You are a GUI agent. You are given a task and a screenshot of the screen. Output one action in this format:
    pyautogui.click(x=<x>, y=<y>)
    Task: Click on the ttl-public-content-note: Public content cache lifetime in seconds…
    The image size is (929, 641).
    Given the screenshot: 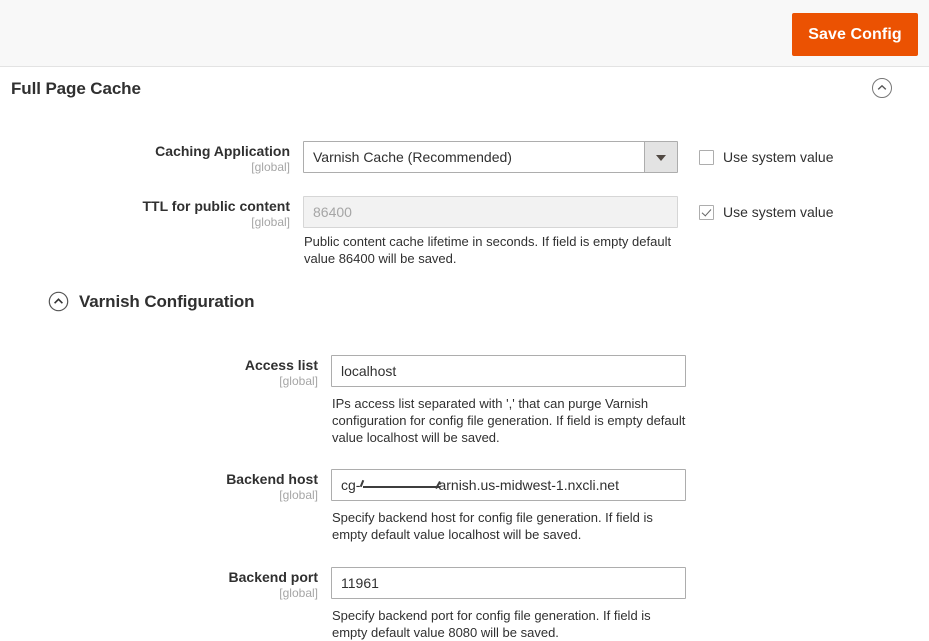 What is the action you would take?
    pyautogui.click(x=488, y=250)
    